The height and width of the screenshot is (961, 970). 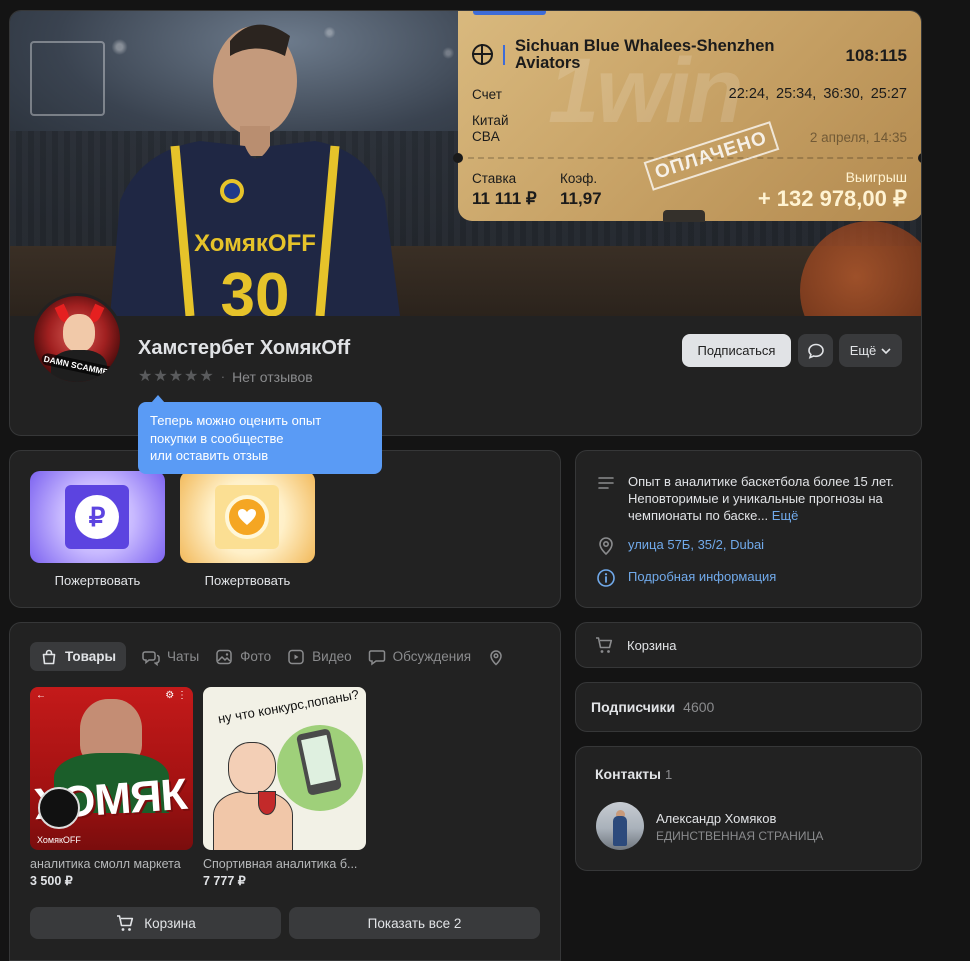 I want to click on tab-label: Обсуждения, so click(x=432, y=656).